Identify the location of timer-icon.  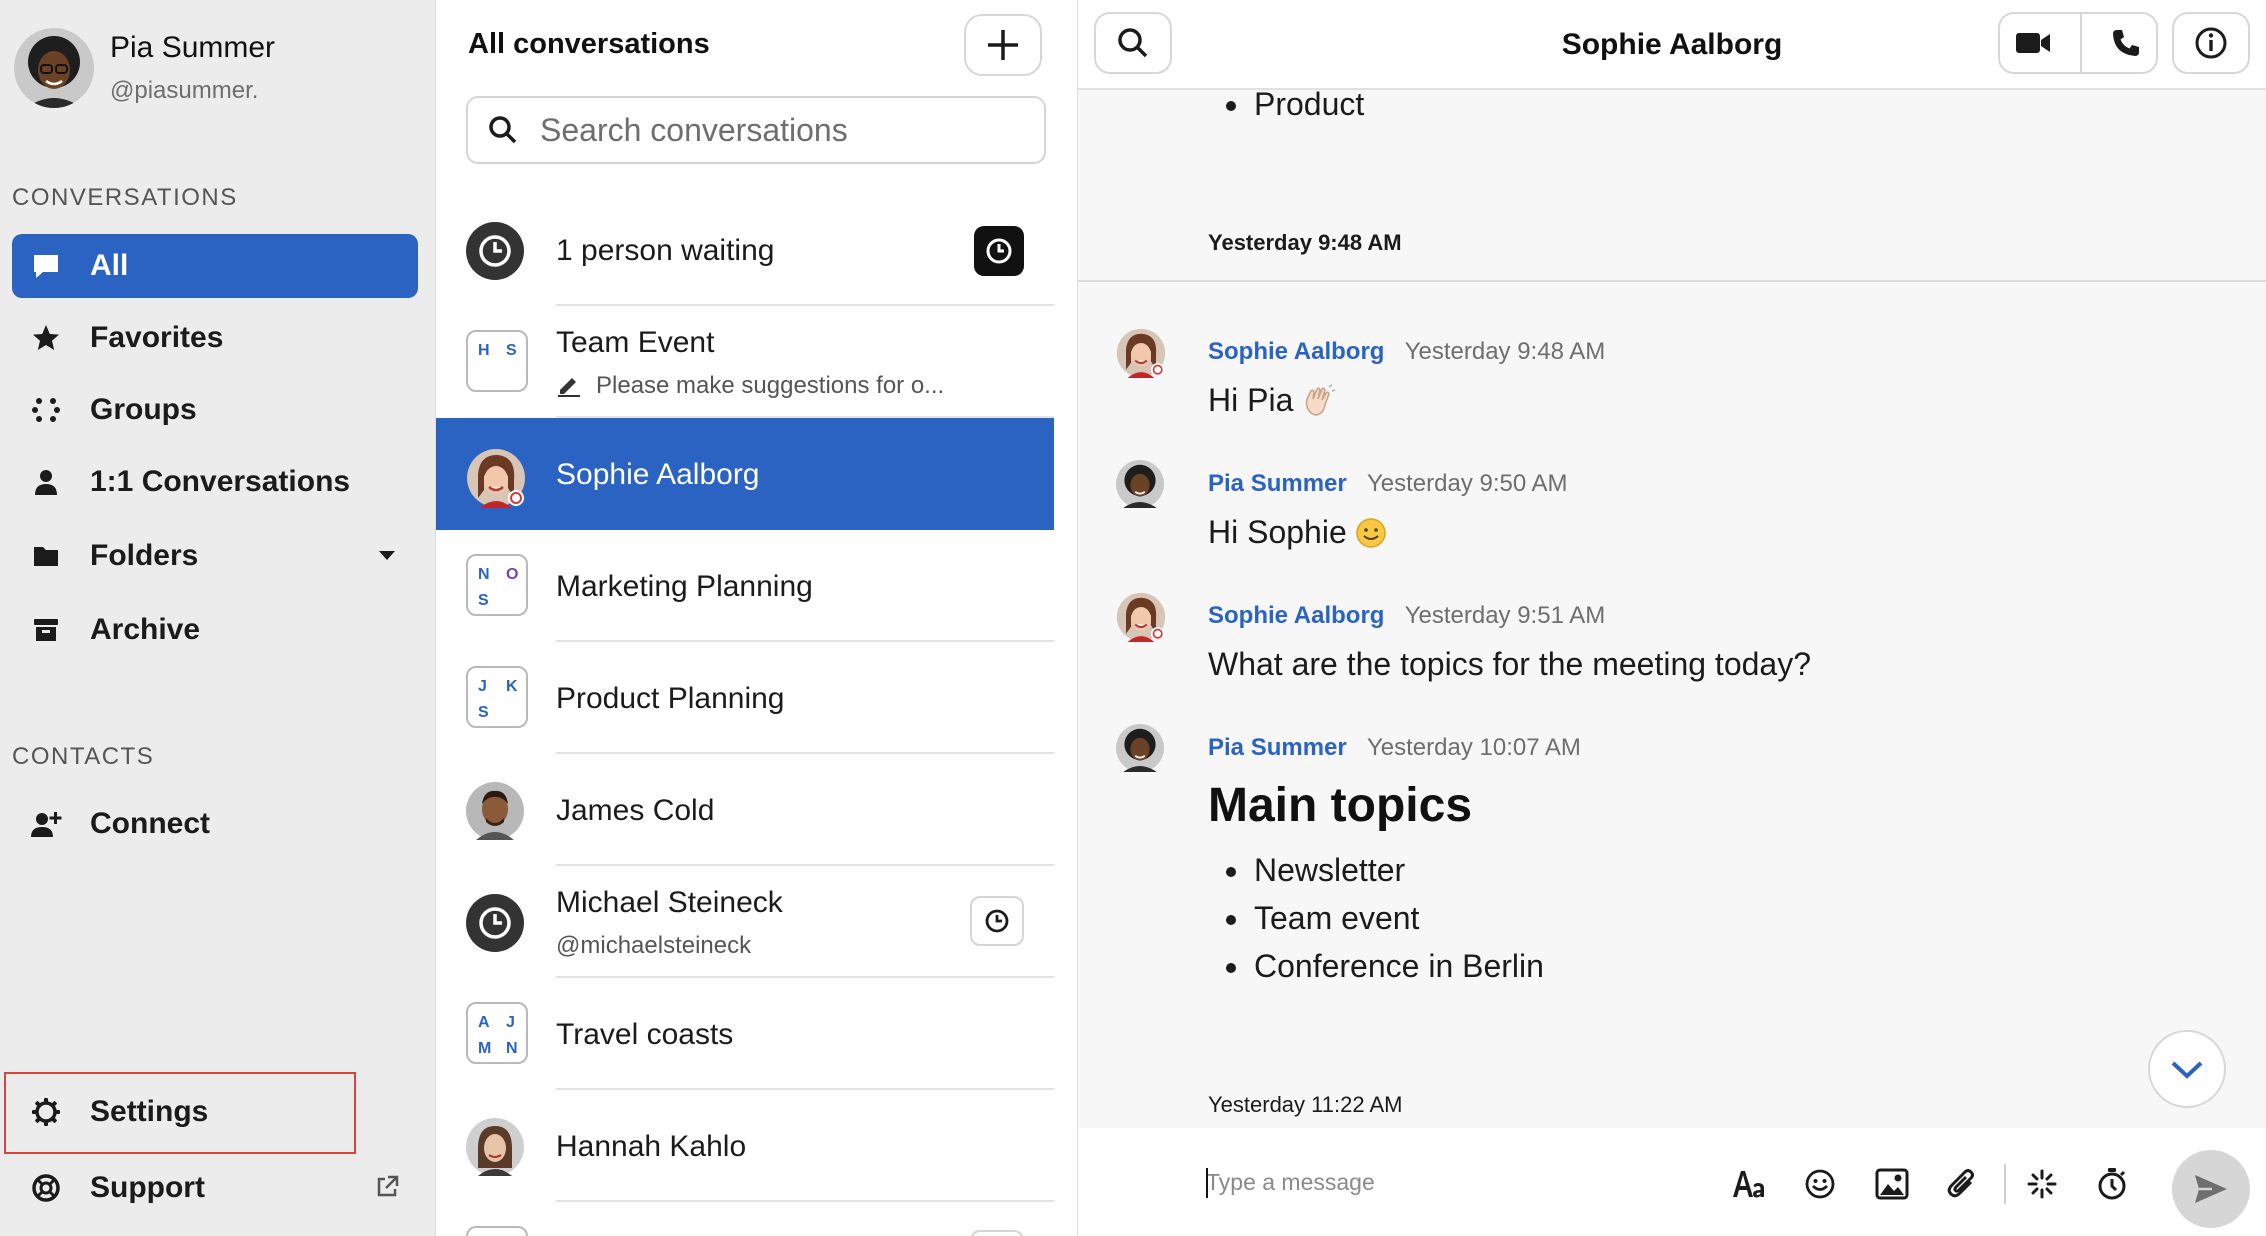
(2112, 1184).